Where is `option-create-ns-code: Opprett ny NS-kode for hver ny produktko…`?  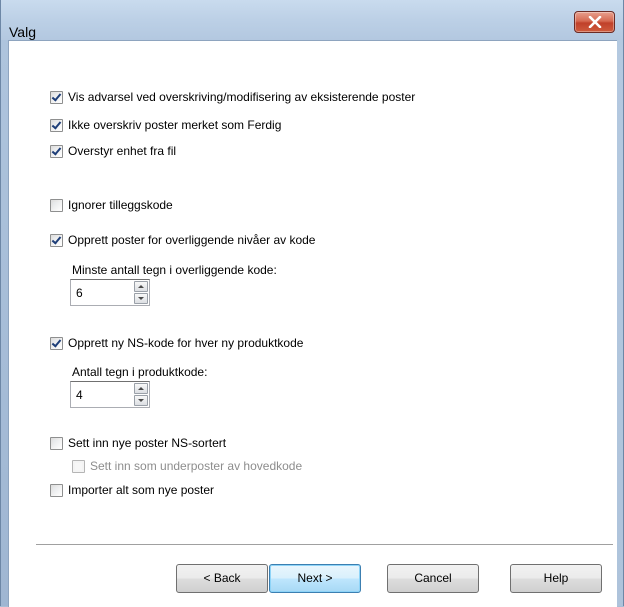 option-create-ns-code: Opprett ny NS-kode for hver ny produktko… is located at coordinates (176, 343).